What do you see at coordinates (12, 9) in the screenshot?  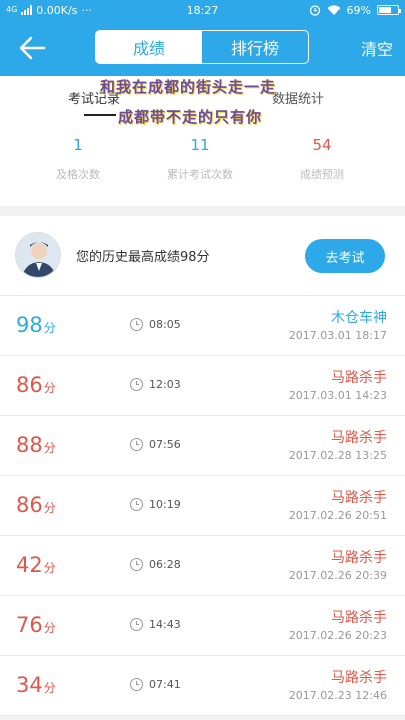 I see `network-type: 4G` at bounding box center [12, 9].